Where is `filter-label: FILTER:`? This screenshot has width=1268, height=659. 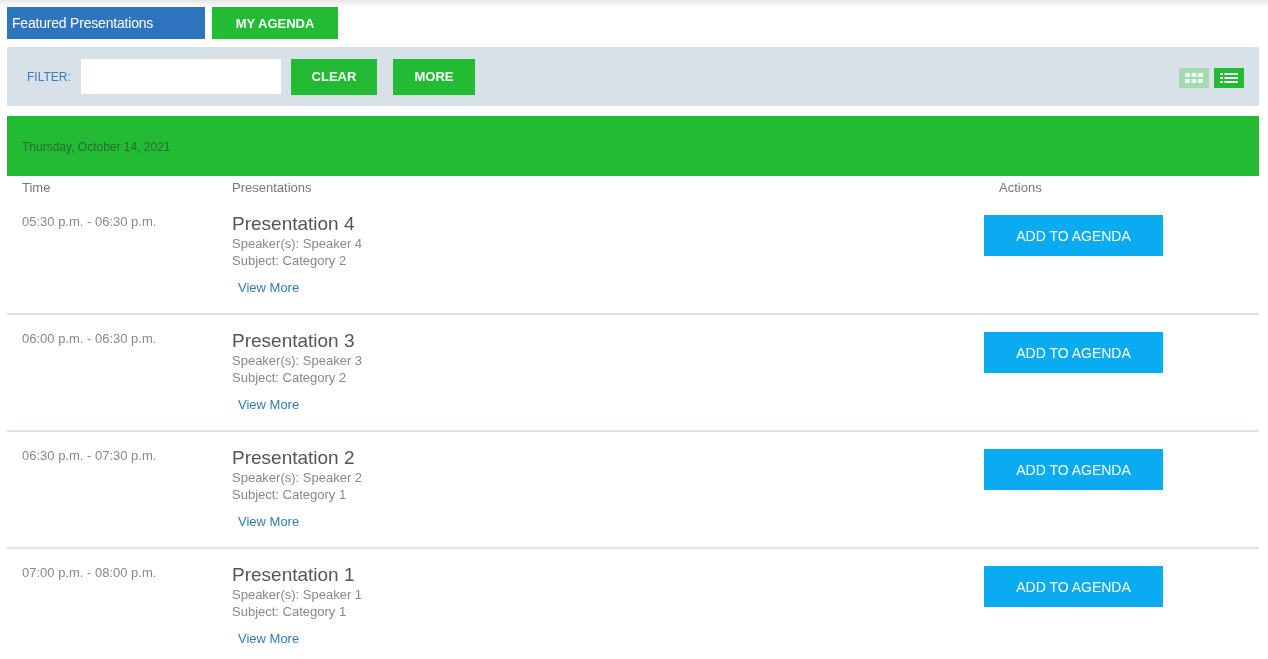 filter-label: FILTER: is located at coordinates (49, 76).